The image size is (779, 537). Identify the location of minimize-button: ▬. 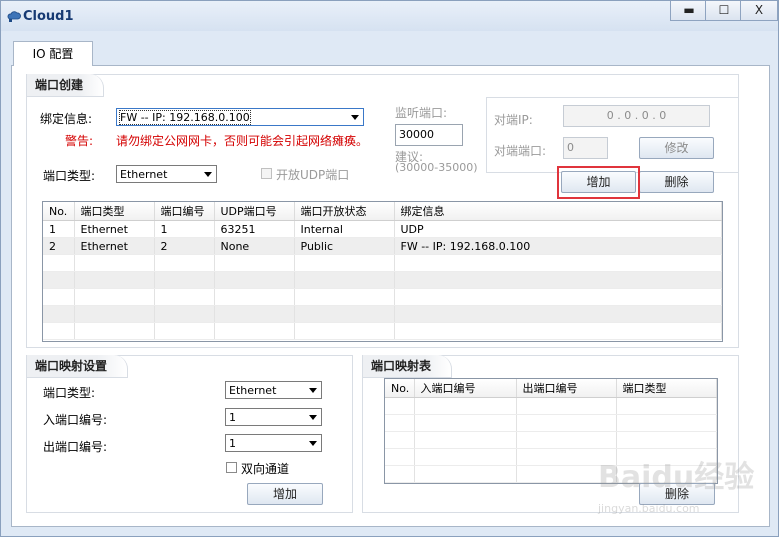
(689, 11).